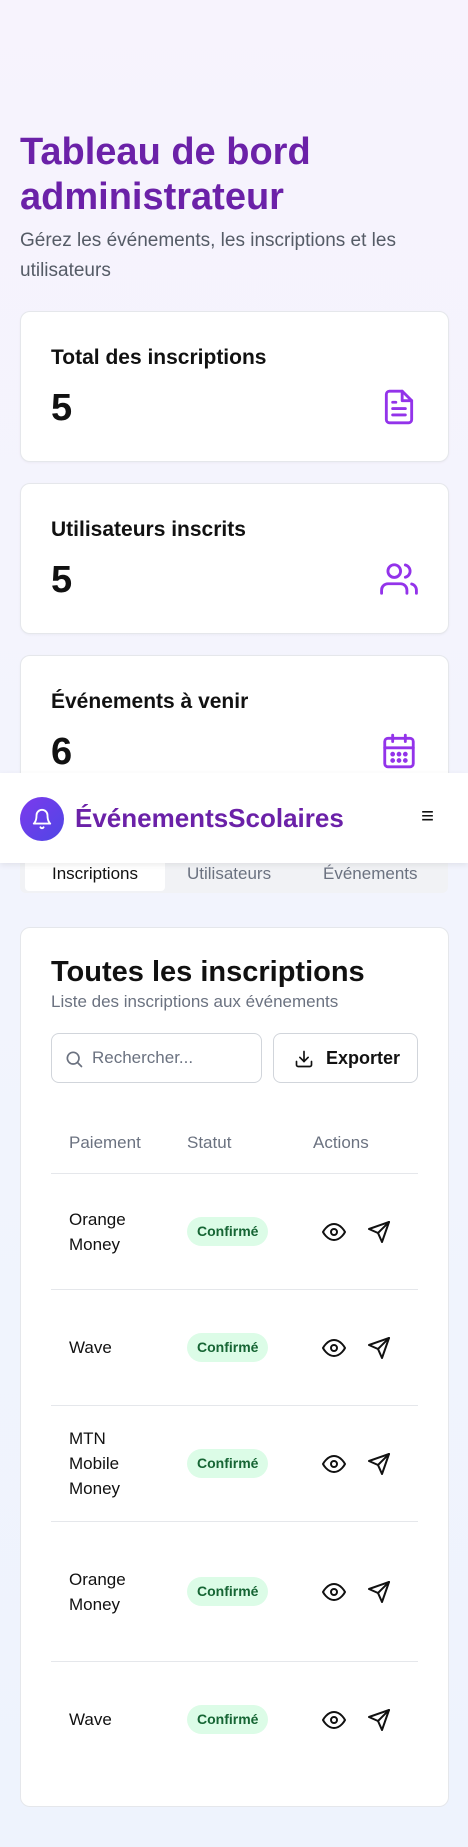 This screenshot has width=468, height=1847. I want to click on stat-card-users: Utilisateurs inscrits 5, so click(234, 558).